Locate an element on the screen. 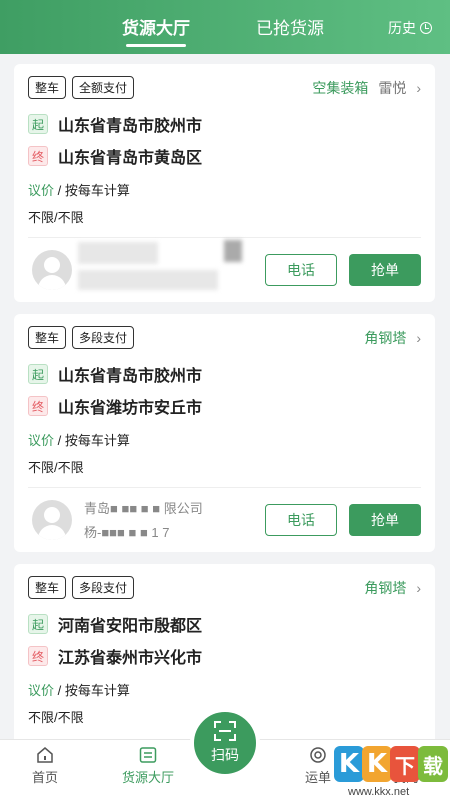  history-button: 历史 is located at coordinates (410, 28).